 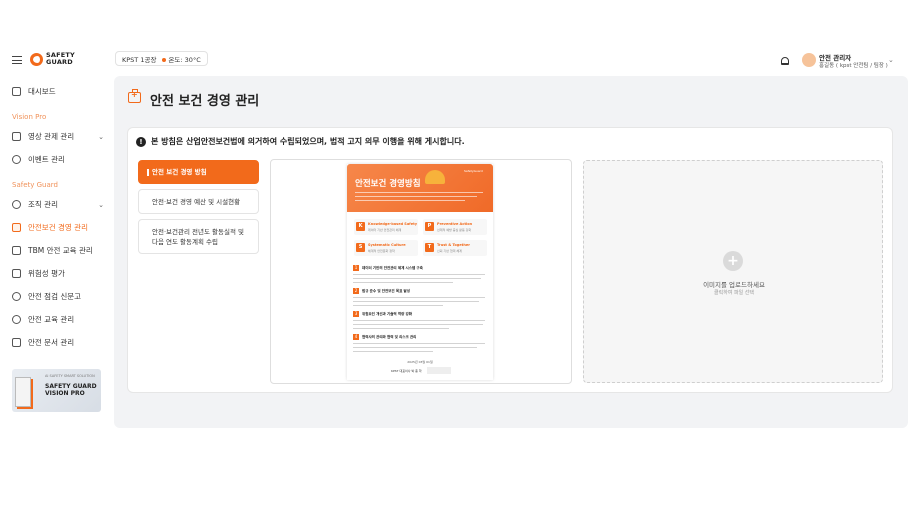 What do you see at coordinates (198, 231) in the screenshot?
I see `tab-label-line-1: 안전·보건관리 전년도 활동실적 및` at bounding box center [198, 231].